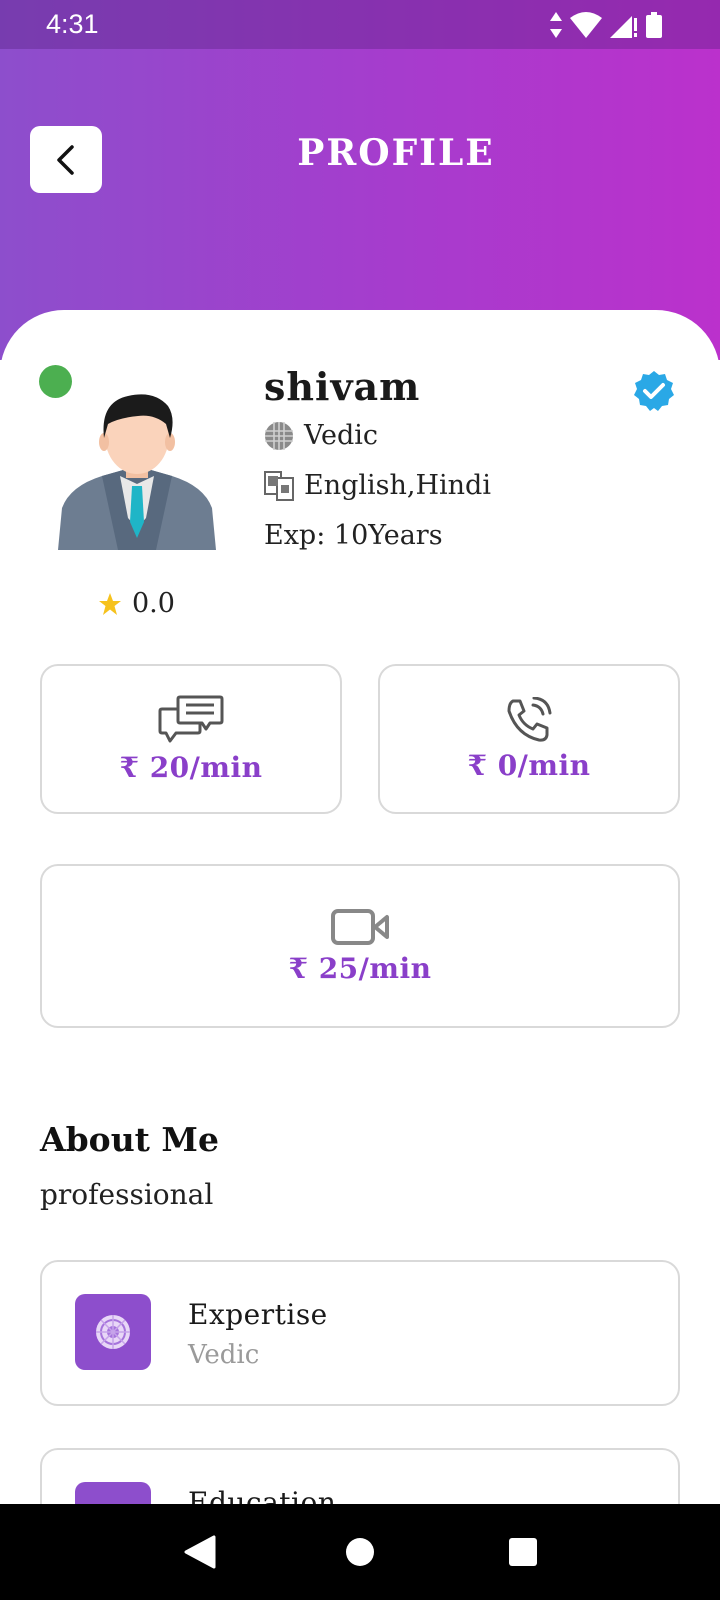  I want to click on video-camera-icon, so click(360, 926).